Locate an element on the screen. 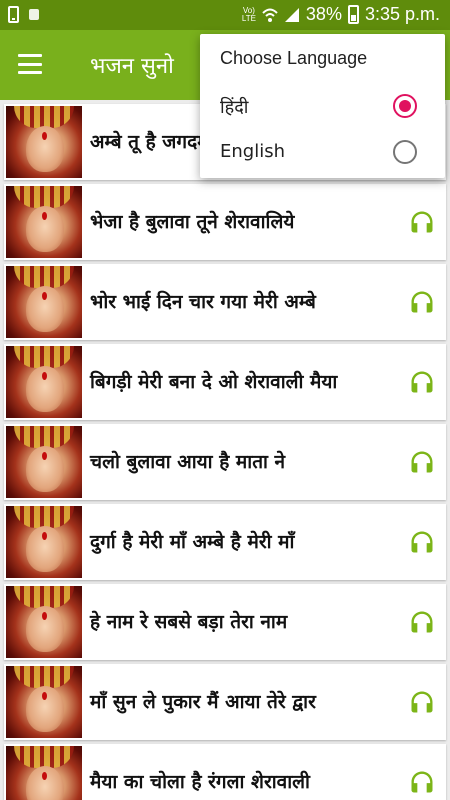 The image size is (450, 800). radio-unchecked-icon is located at coordinates (405, 152).